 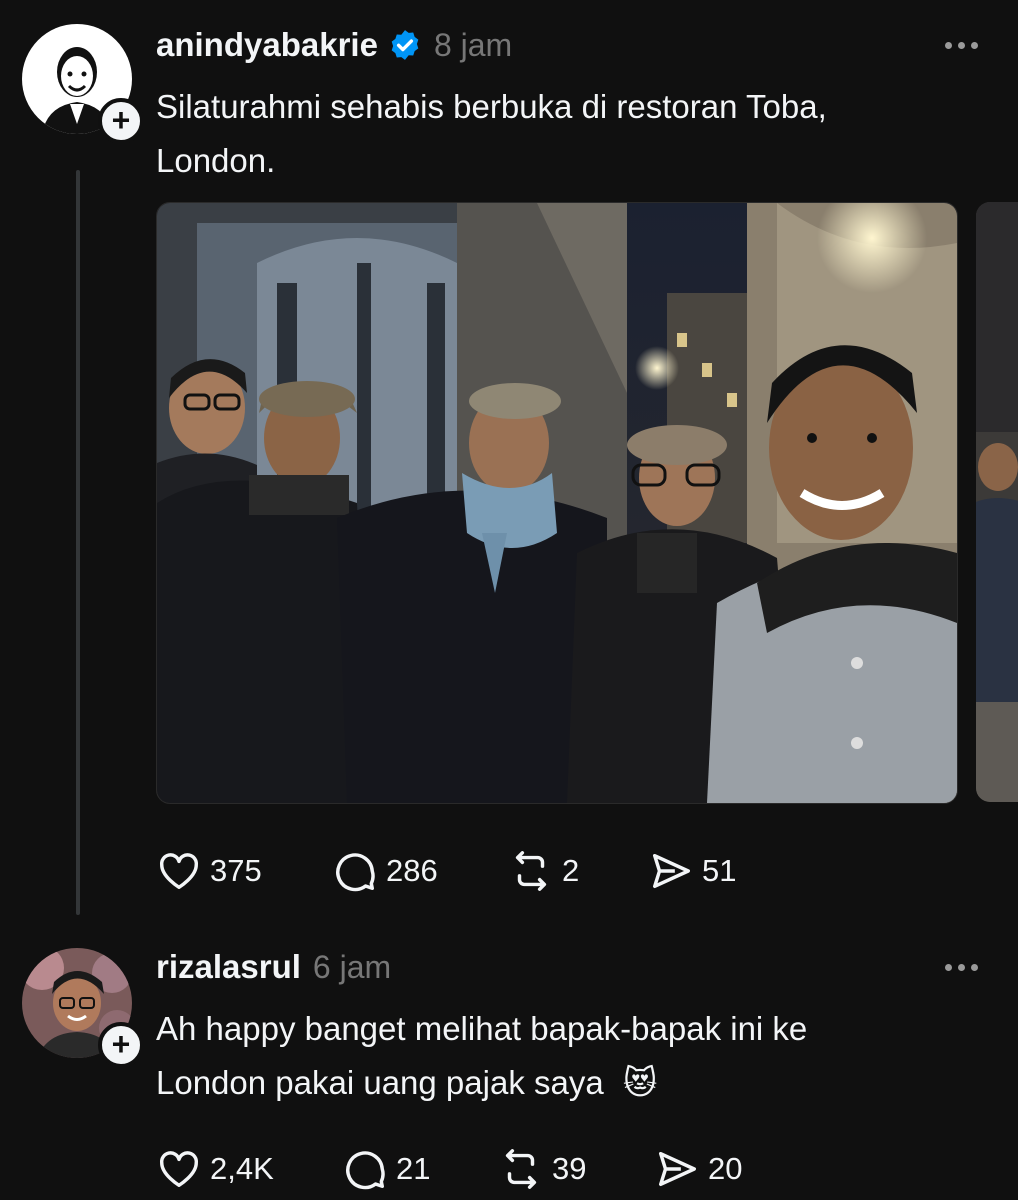 What do you see at coordinates (83, 1008) in the screenshot?
I see `reply-avatar: +` at bounding box center [83, 1008].